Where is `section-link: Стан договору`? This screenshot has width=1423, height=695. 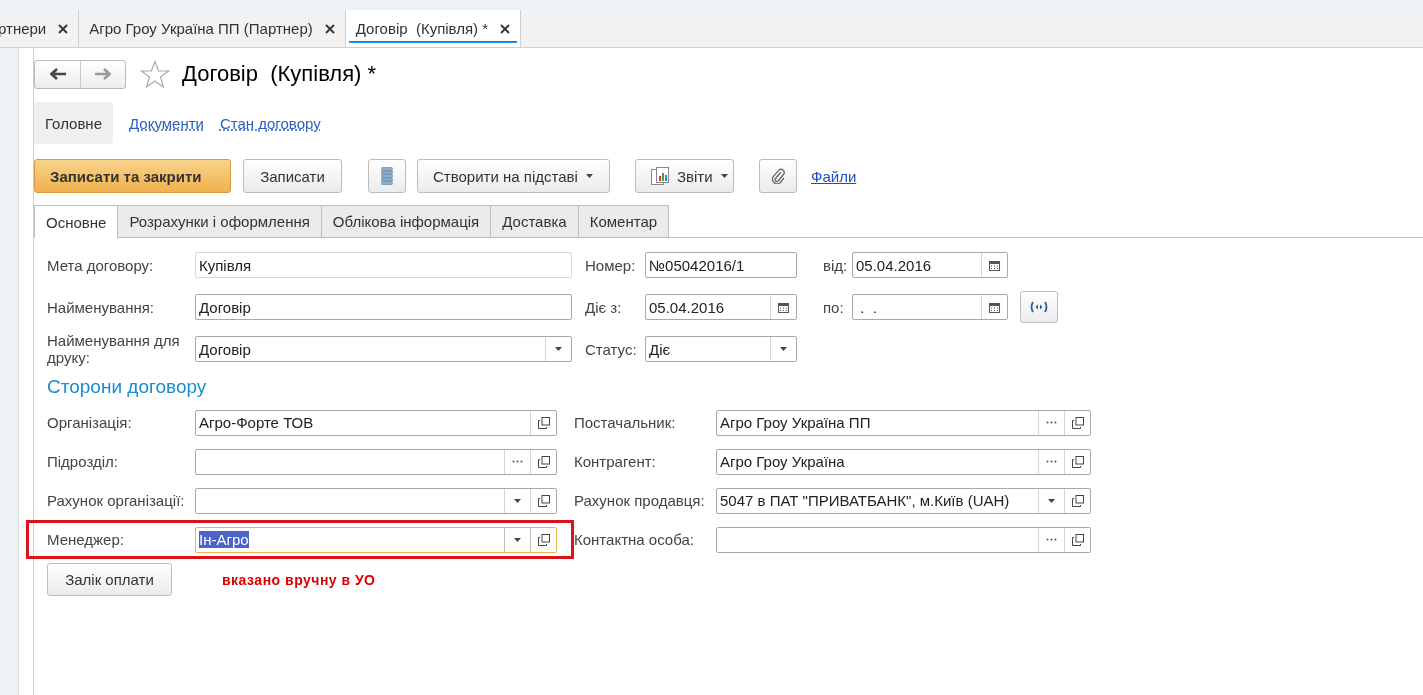
section-link: Стан договору is located at coordinates (270, 123).